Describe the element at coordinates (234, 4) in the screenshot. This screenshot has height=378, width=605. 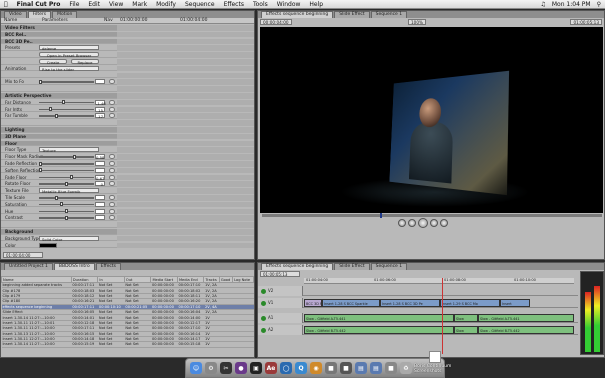
I see `menu-effects: Effects` at that location.